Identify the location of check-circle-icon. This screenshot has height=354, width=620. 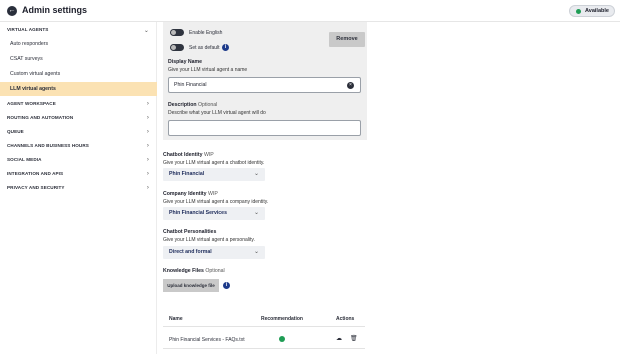
(282, 339).